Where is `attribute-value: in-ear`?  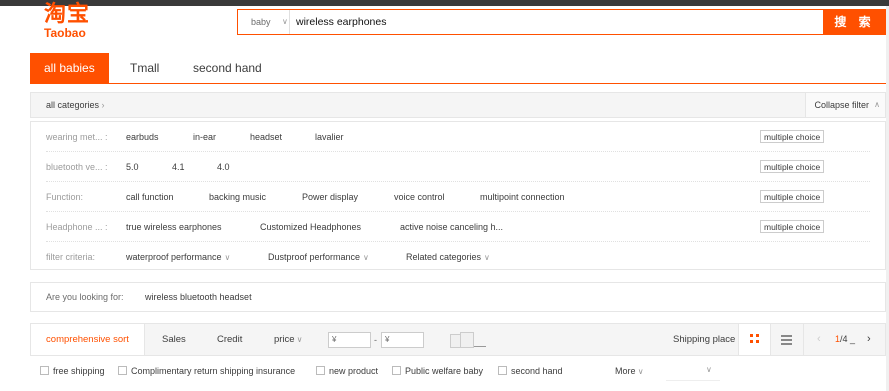 attribute-value: in-ear is located at coordinates (204, 137).